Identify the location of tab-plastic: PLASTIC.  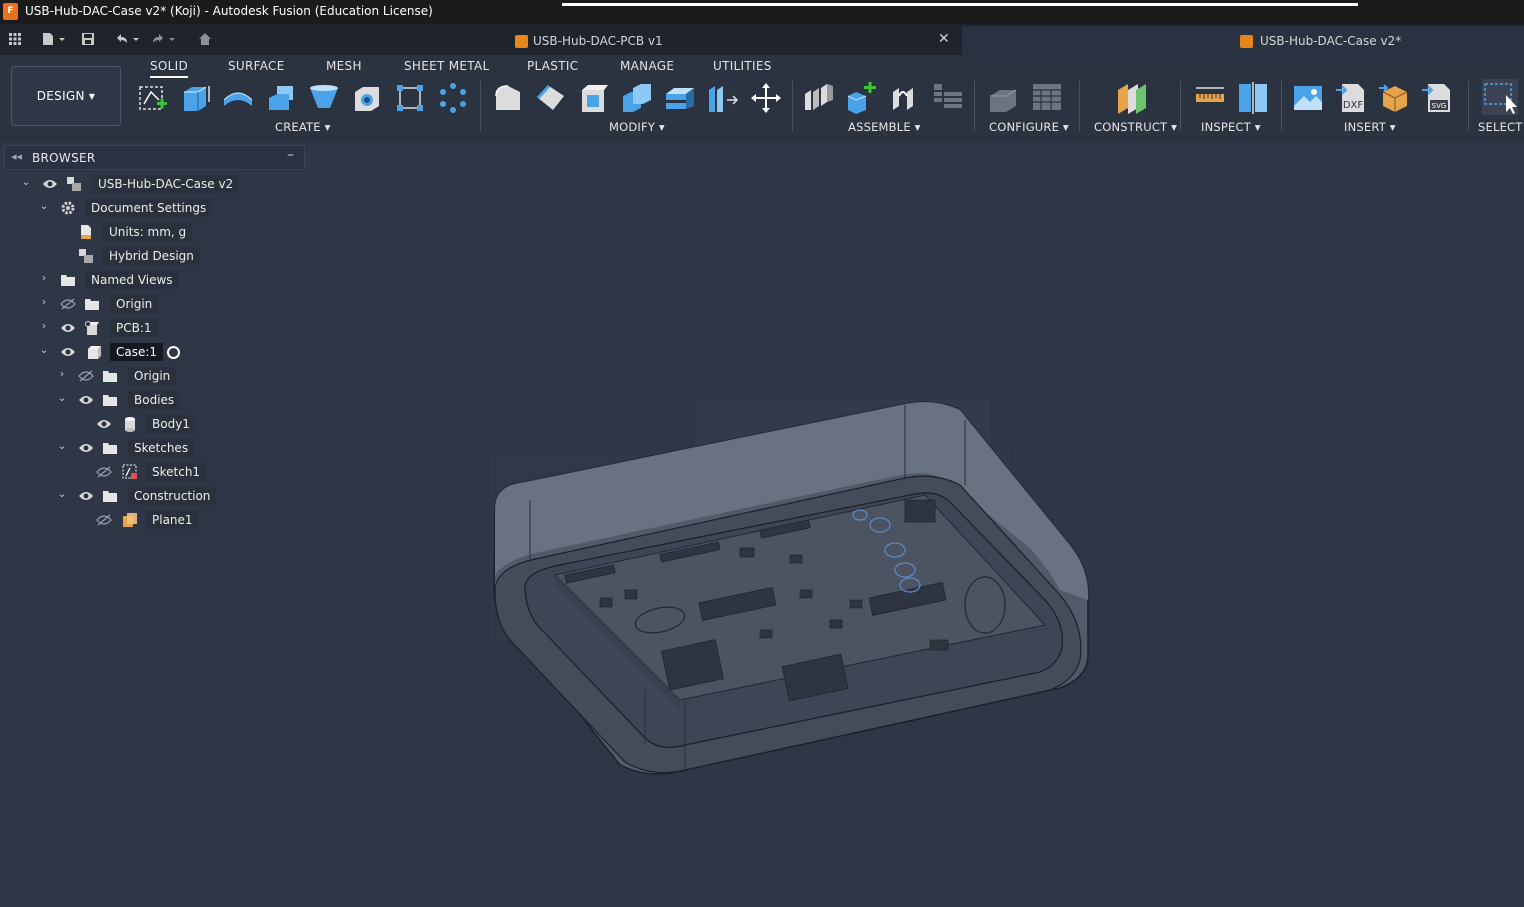
(552, 66).